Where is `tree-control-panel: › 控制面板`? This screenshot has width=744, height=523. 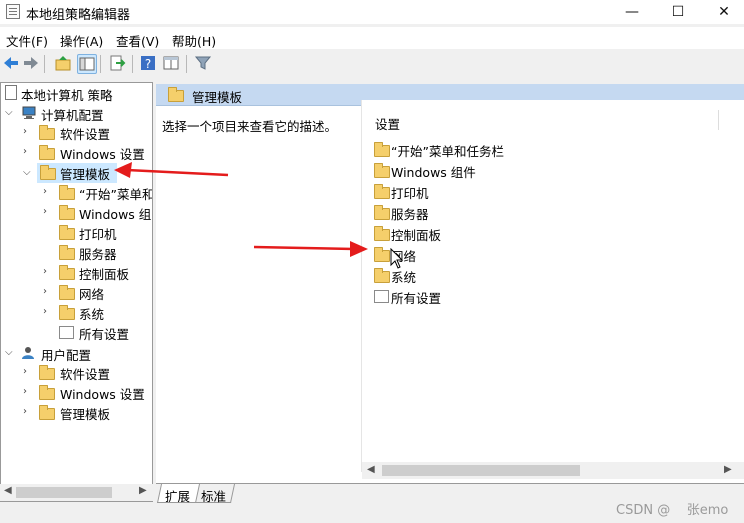
tree-control-panel: › 控制面板 is located at coordinates (76, 273).